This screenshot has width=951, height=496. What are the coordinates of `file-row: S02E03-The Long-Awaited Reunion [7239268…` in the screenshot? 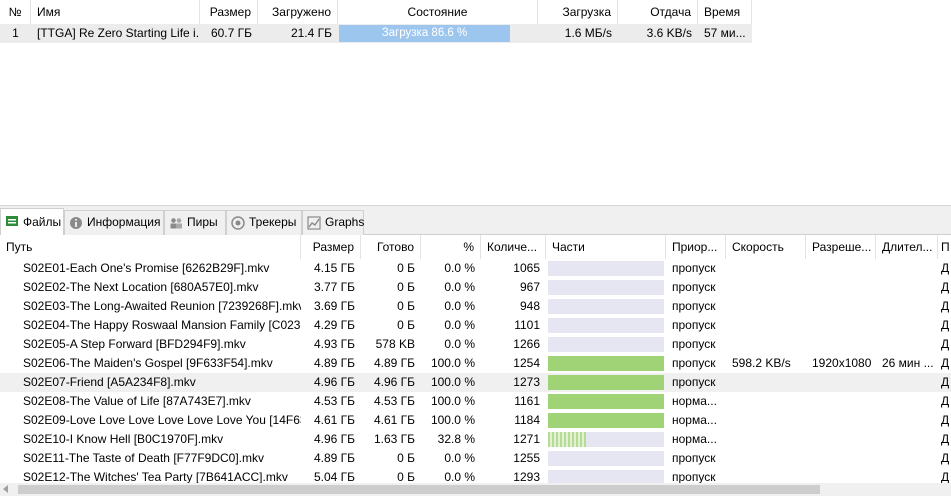 It's located at (475, 306).